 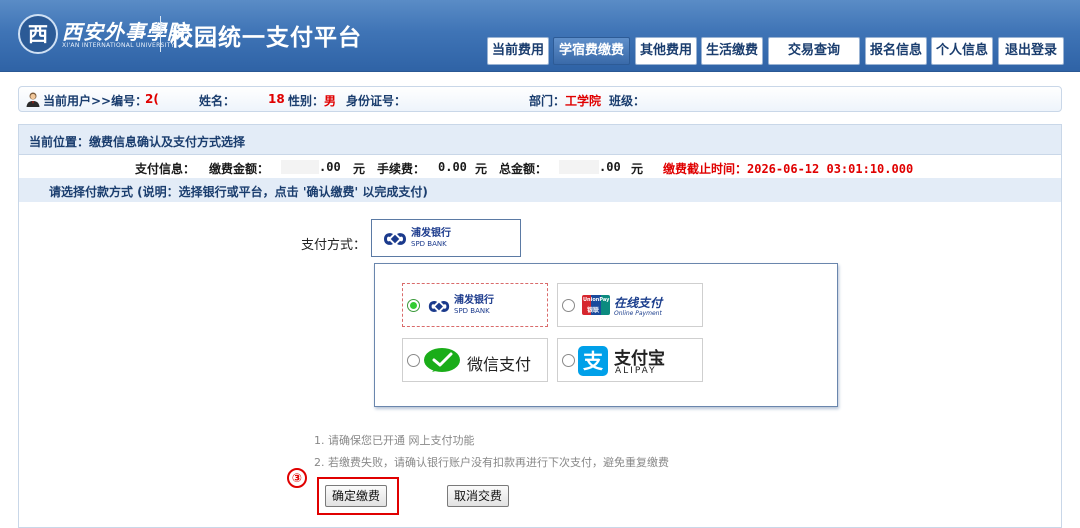 I want to click on option-alipay: 支 支付宝 ALIPAY, so click(x=630, y=360).